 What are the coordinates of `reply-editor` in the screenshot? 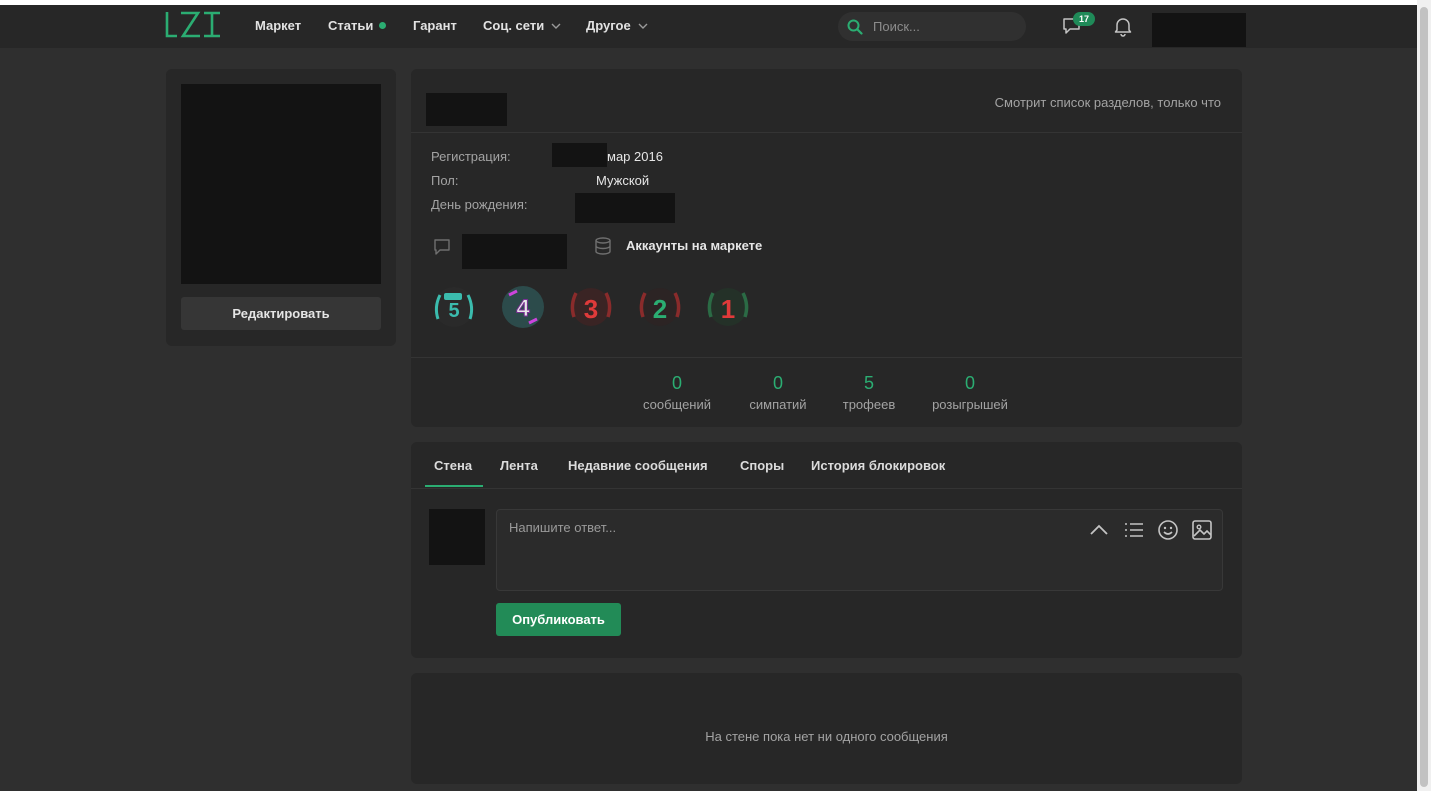 It's located at (859, 550).